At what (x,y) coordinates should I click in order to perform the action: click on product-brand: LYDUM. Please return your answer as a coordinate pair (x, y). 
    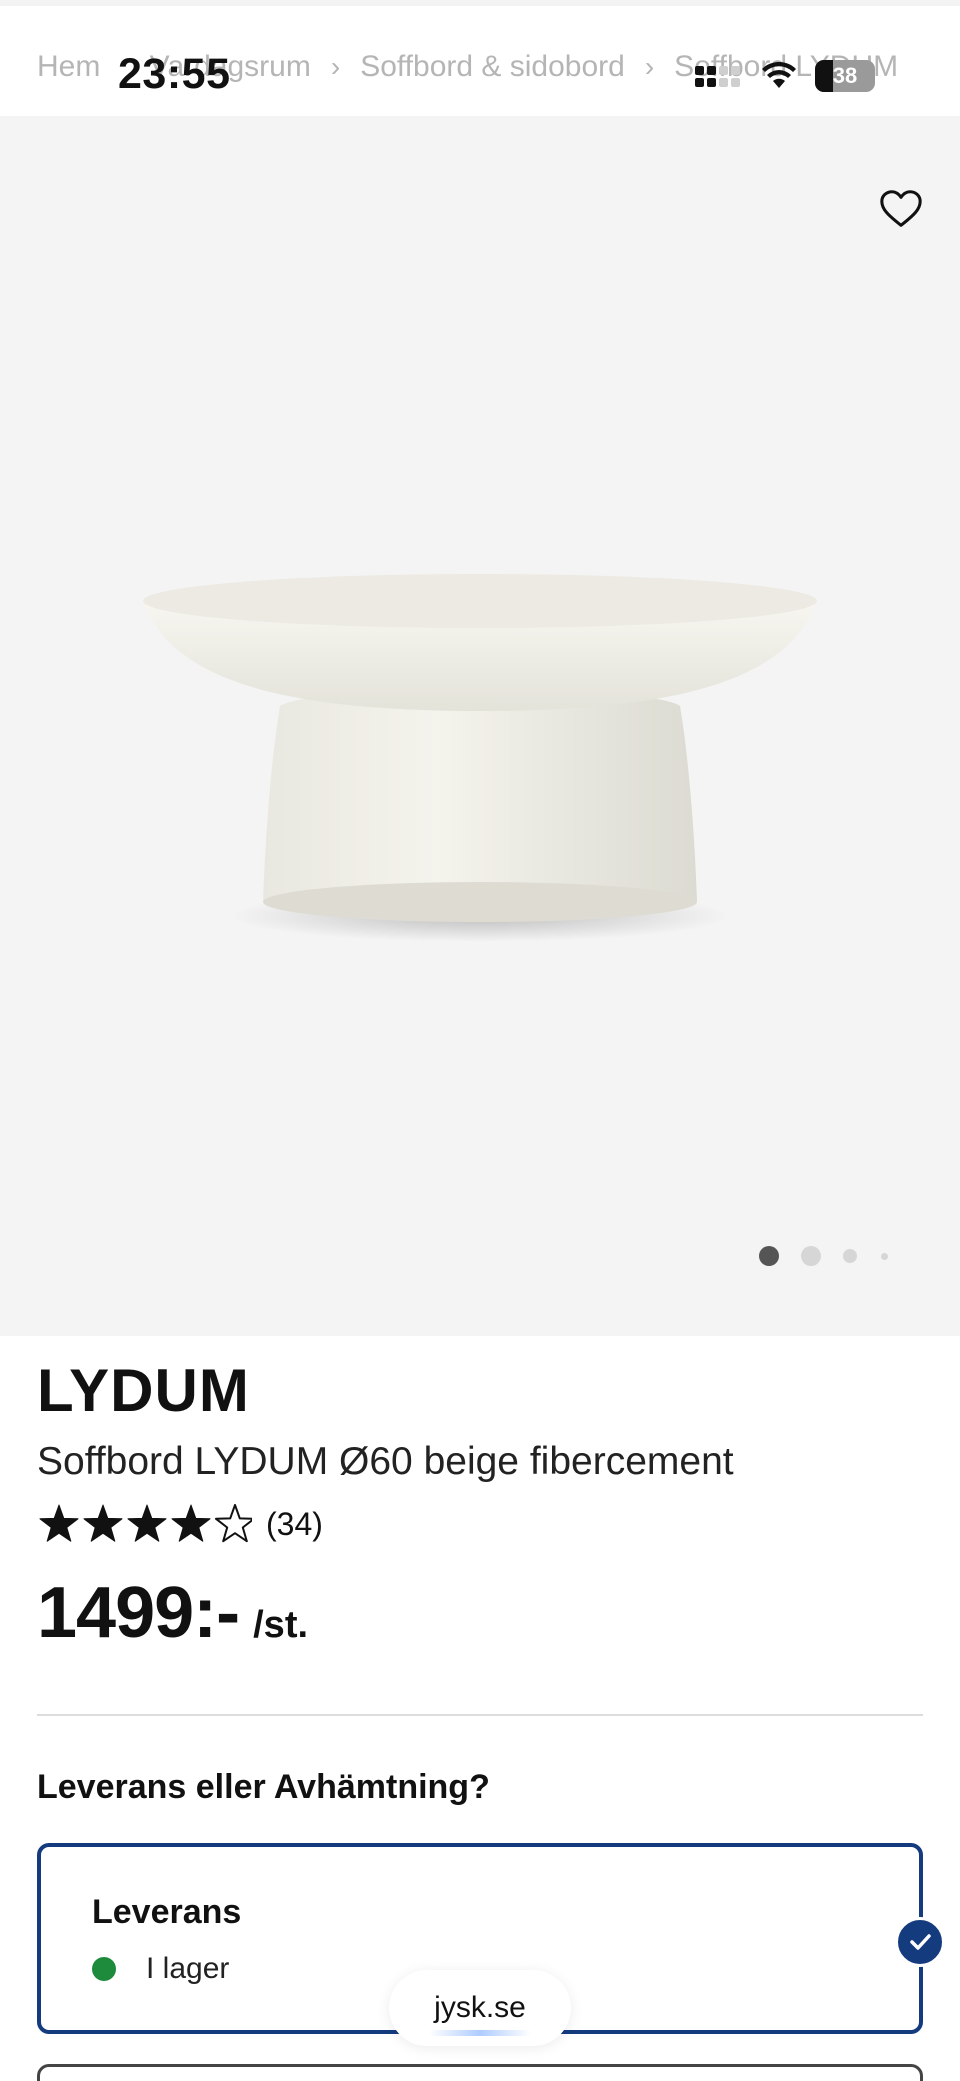
    Looking at the image, I should click on (143, 1390).